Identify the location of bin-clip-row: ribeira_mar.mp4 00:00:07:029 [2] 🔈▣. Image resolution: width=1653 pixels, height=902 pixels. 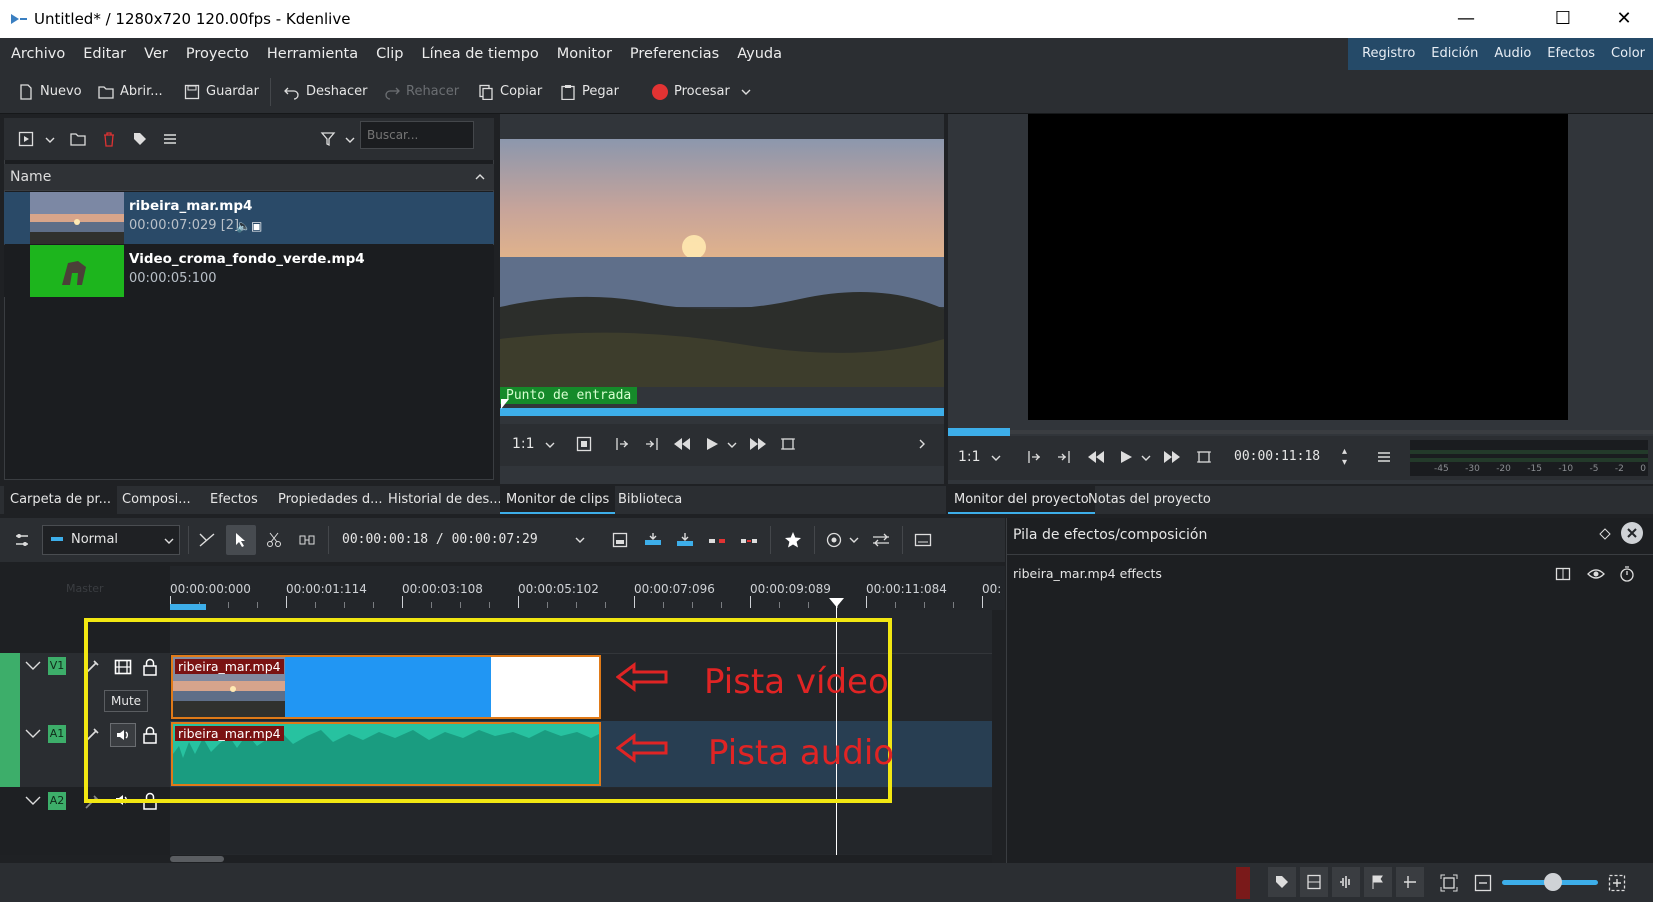
(249, 218).